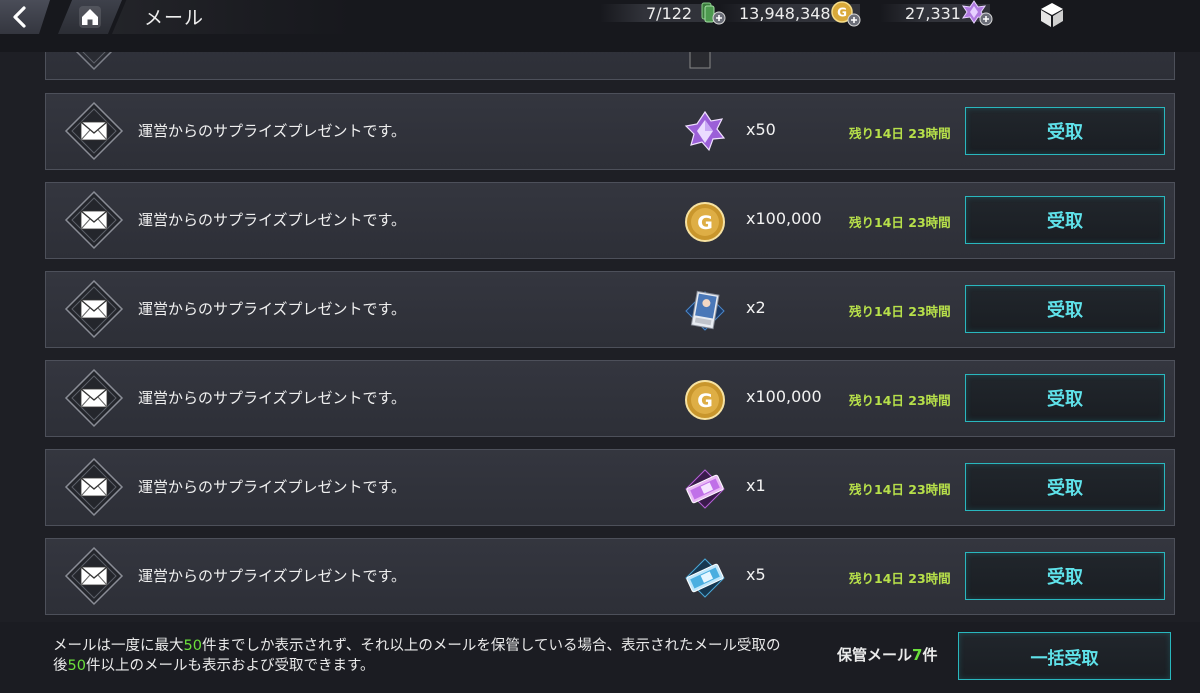 This screenshot has width=1200, height=693. Describe the element at coordinates (761, 129) in the screenshot. I see `item-quantity: x50` at that location.